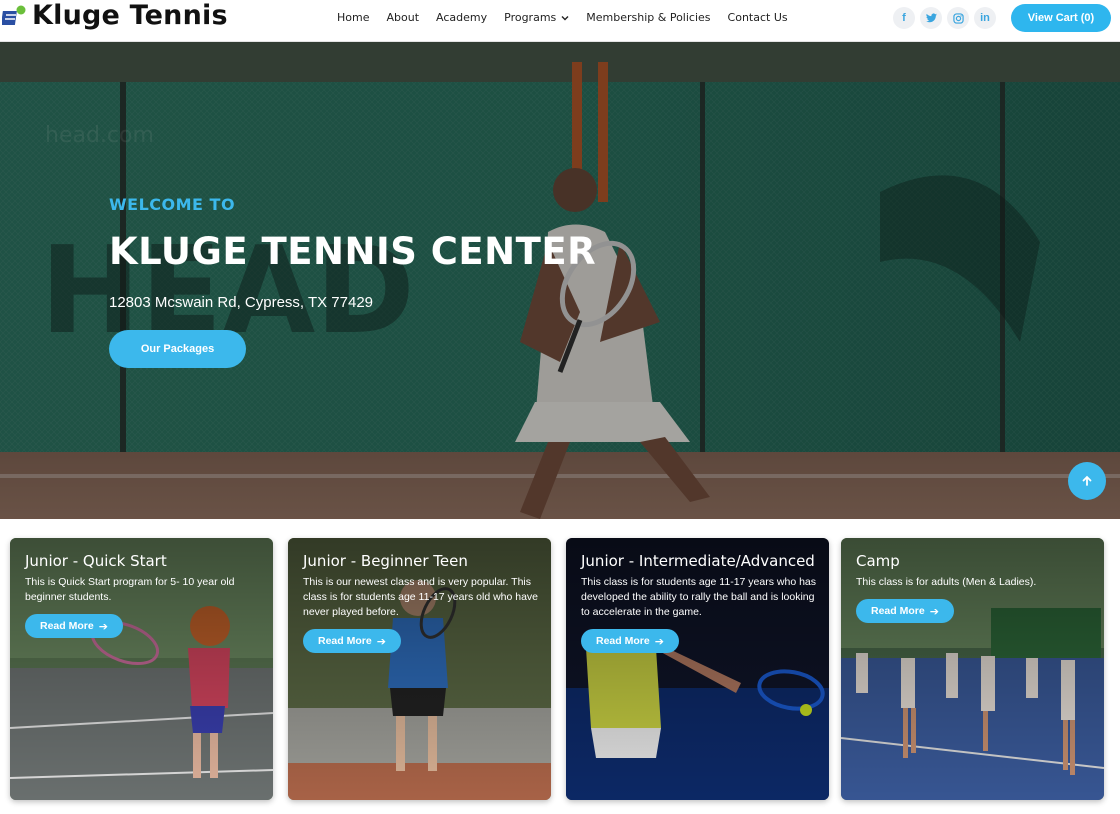 The height and width of the screenshot is (814, 1120). What do you see at coordinates (96, 561) in the screenshot?
I see `card-title: Junior - Quick Start` at bounding box center [96, 561].